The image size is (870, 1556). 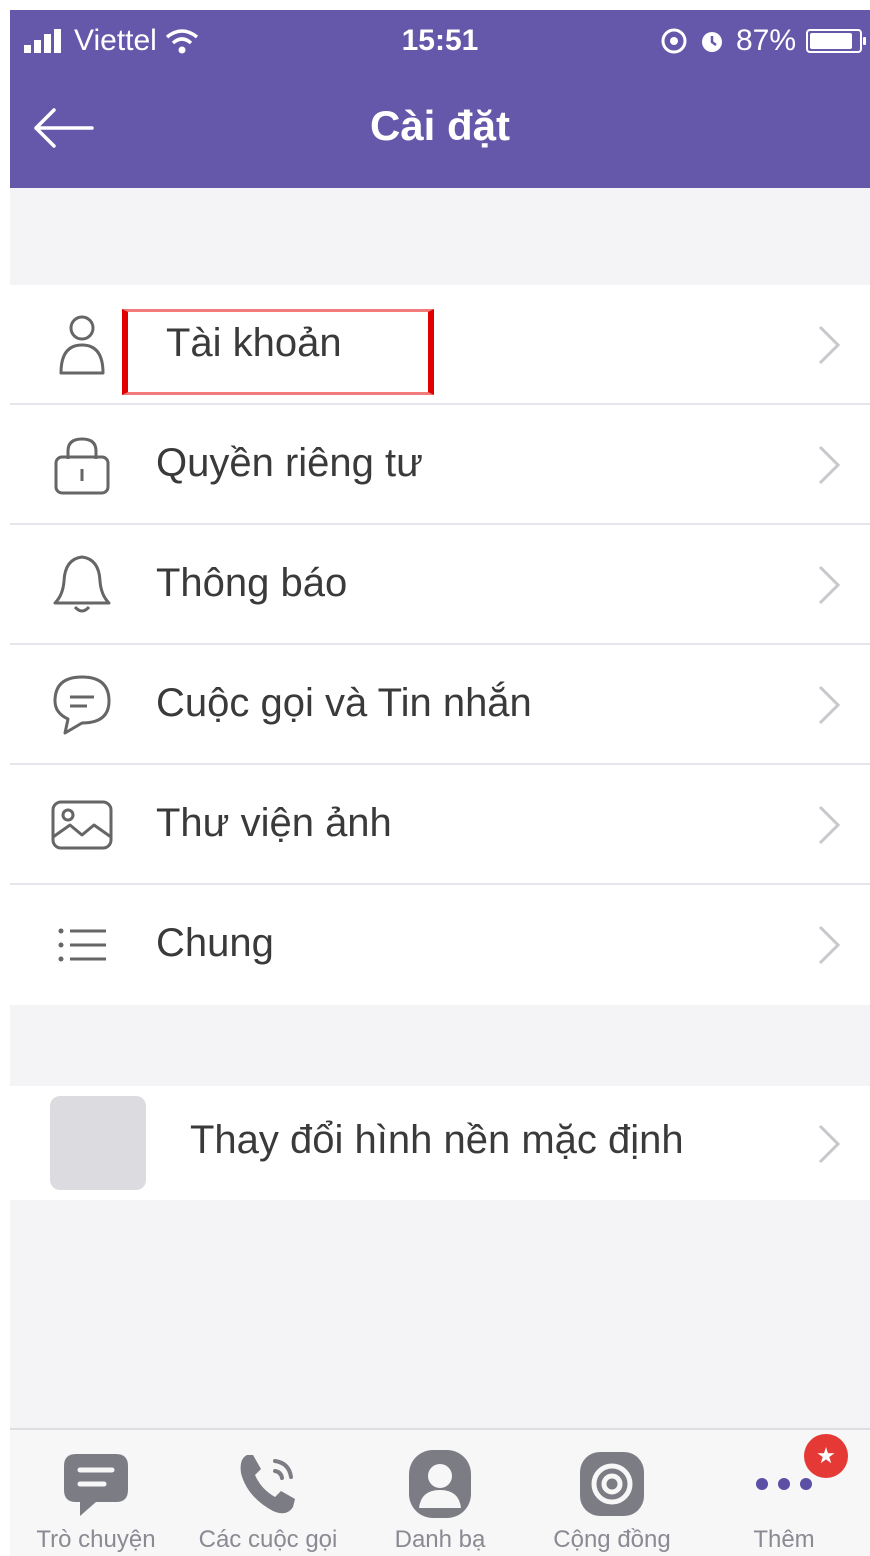 I want to click on status-bar: Viettel 15:51 87%, so click(x=440, y=41).